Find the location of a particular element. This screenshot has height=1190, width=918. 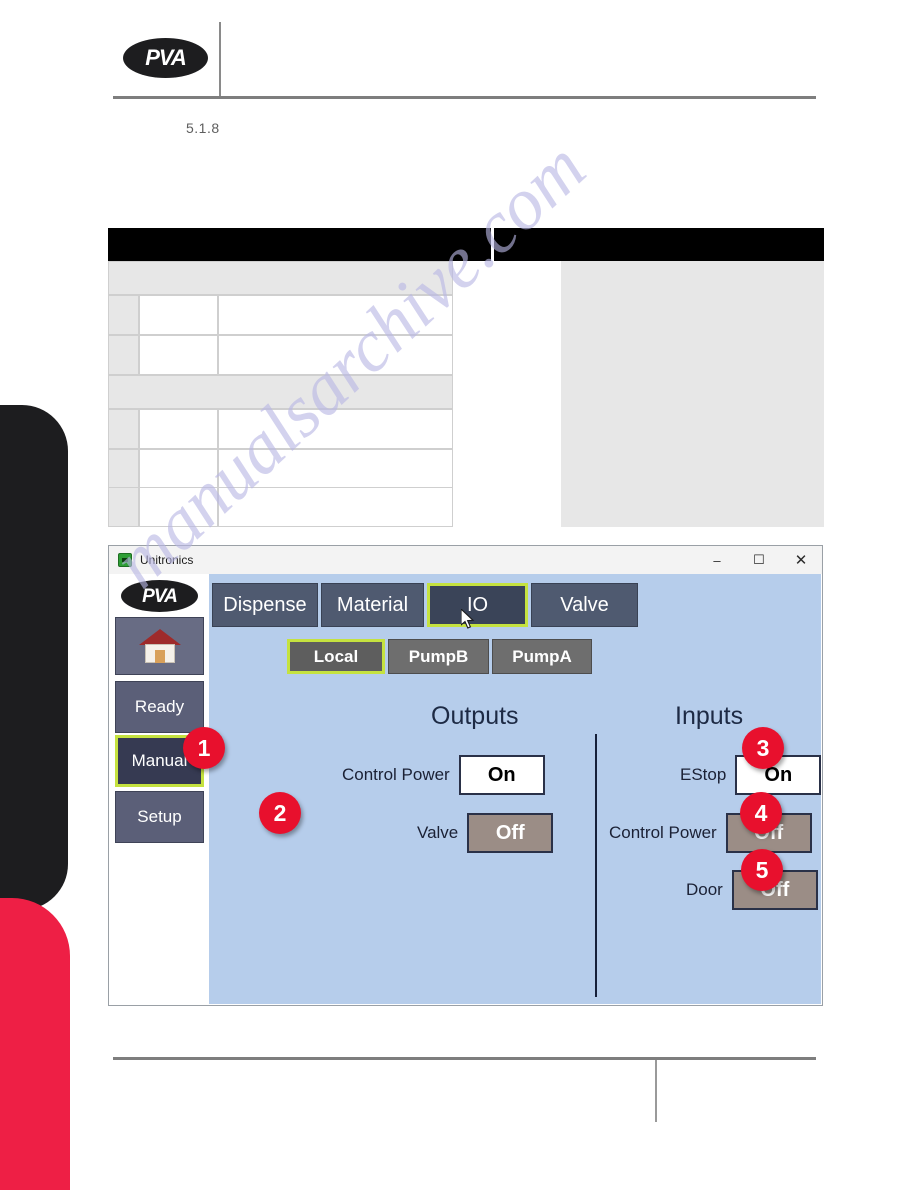

edge-tab-black is located at coordinates (34, 657).